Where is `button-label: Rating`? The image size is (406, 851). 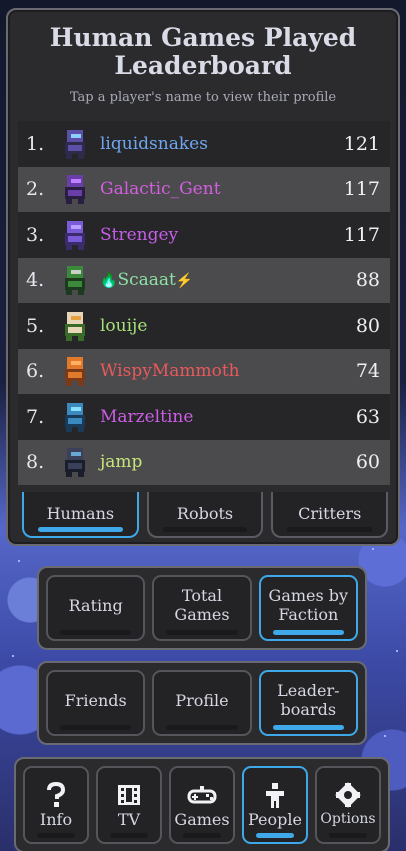
button-label: Rating is located at coordinates (95, 605).